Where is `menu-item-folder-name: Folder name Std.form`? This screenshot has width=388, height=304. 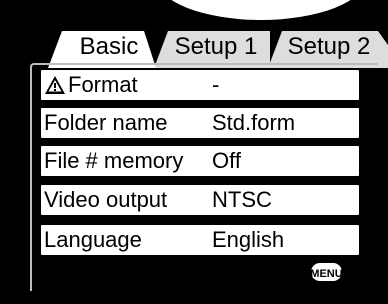 menu-item-folder-name: Folder name Std.form is located at coordinates (200, 123).